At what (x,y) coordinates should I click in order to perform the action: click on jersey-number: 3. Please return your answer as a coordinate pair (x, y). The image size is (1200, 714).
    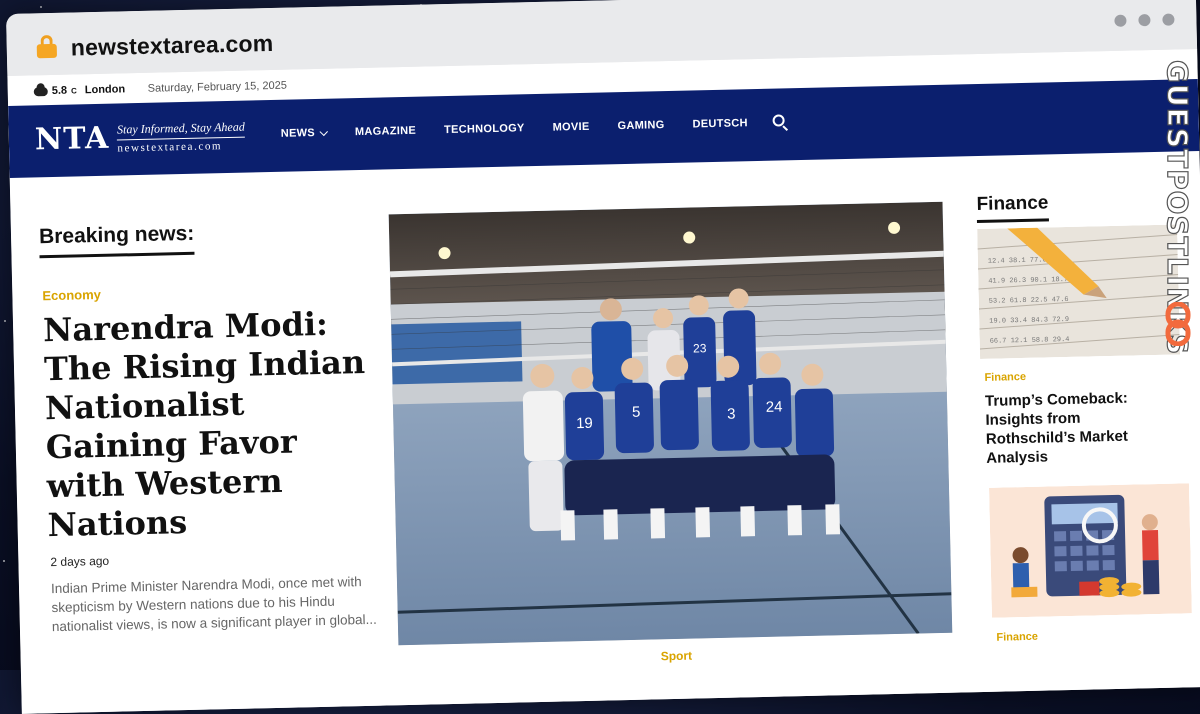
    Looking at the image, I should click on (731, 414).